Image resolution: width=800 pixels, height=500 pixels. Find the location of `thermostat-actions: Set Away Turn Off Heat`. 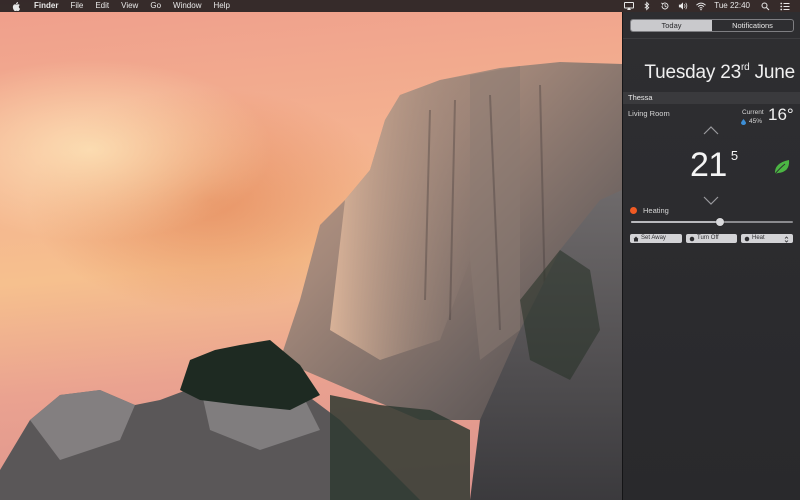

thermostat-actions: Set Away Turn Off Heat is located at coordinates (711, 238).